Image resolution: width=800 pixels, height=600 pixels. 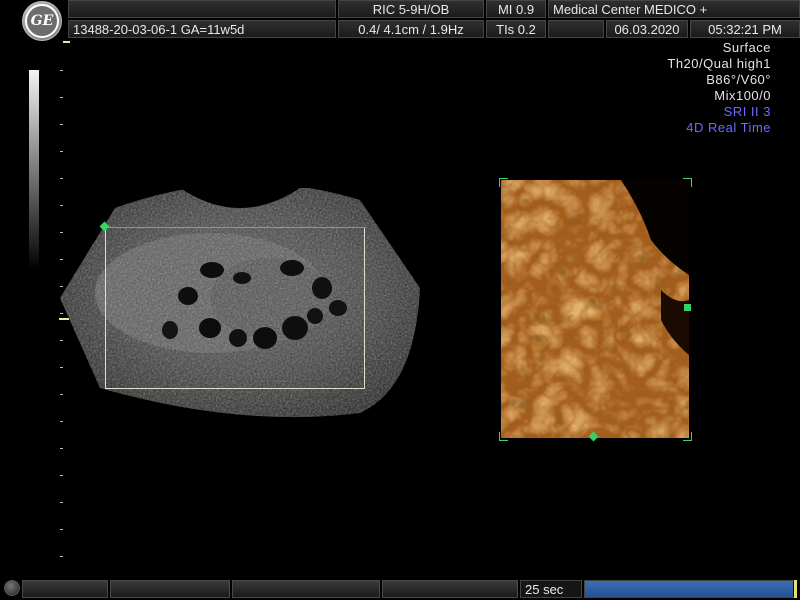 I want to click on render-corner-tl, so click(x=503, y=182).